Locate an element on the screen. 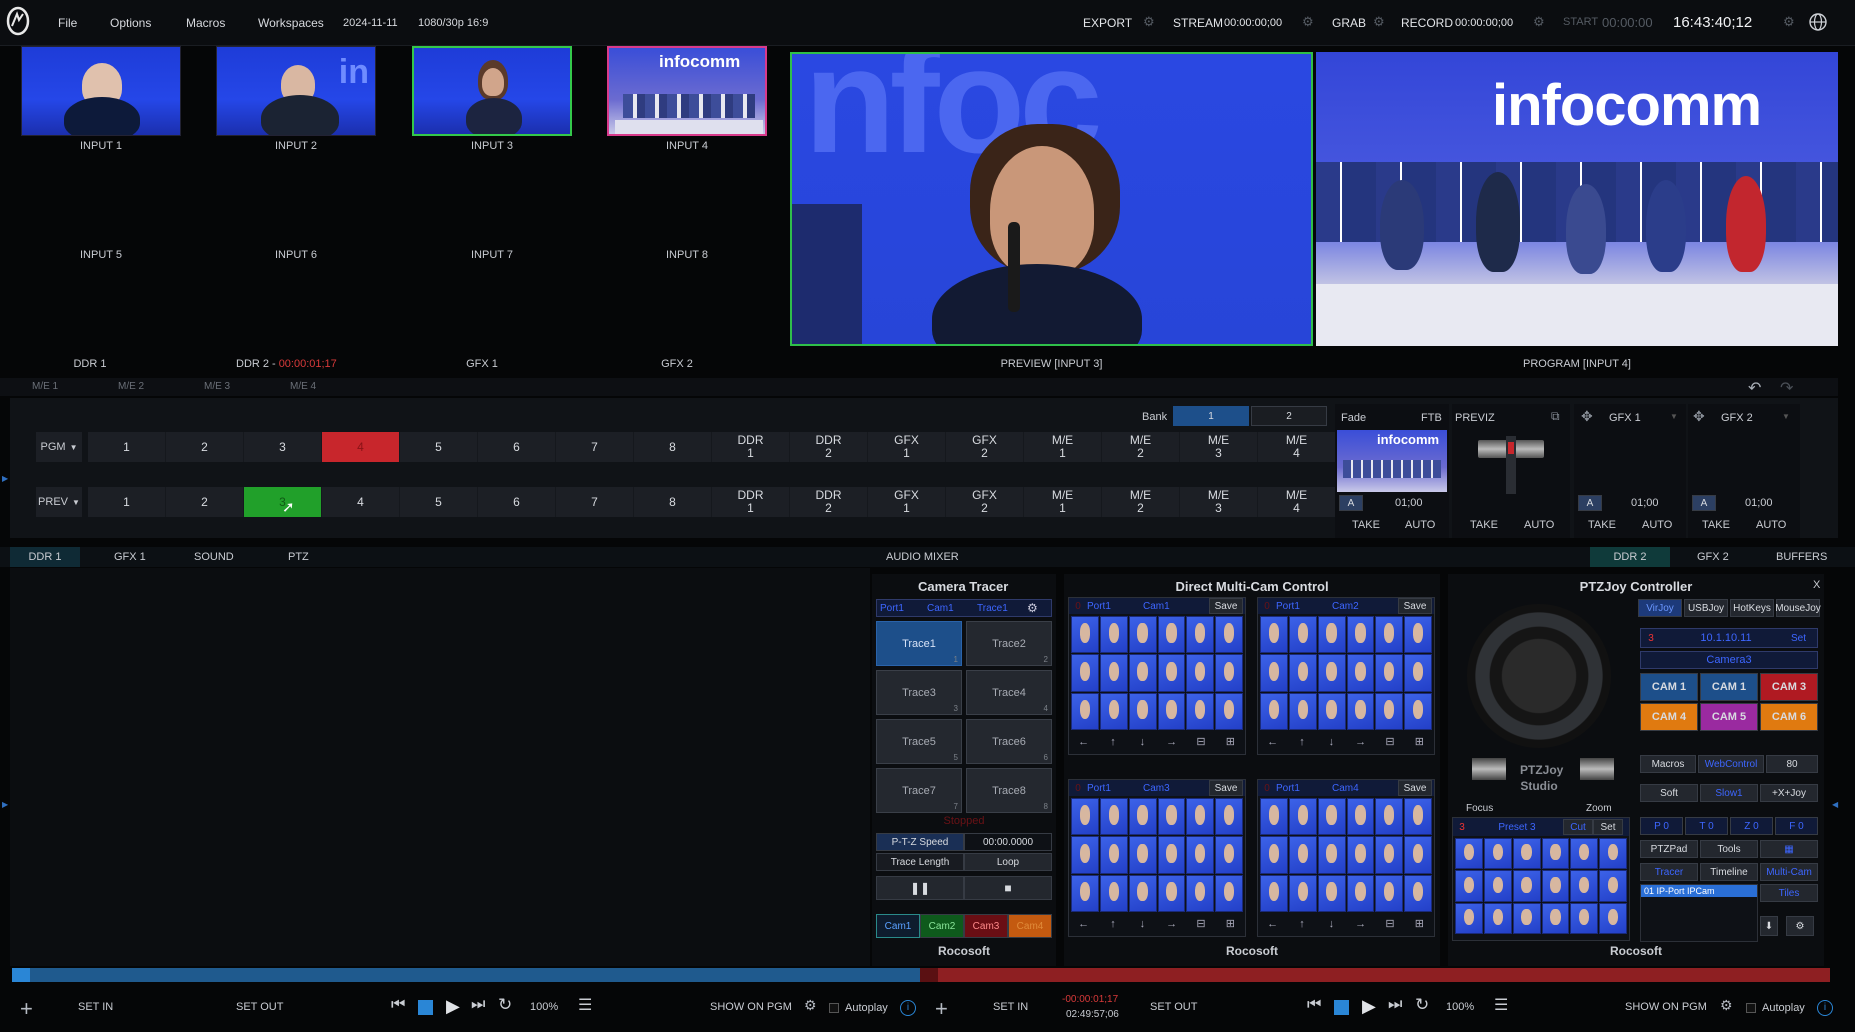  undo-icon: ↶ is located at coordinates (1754, 388).